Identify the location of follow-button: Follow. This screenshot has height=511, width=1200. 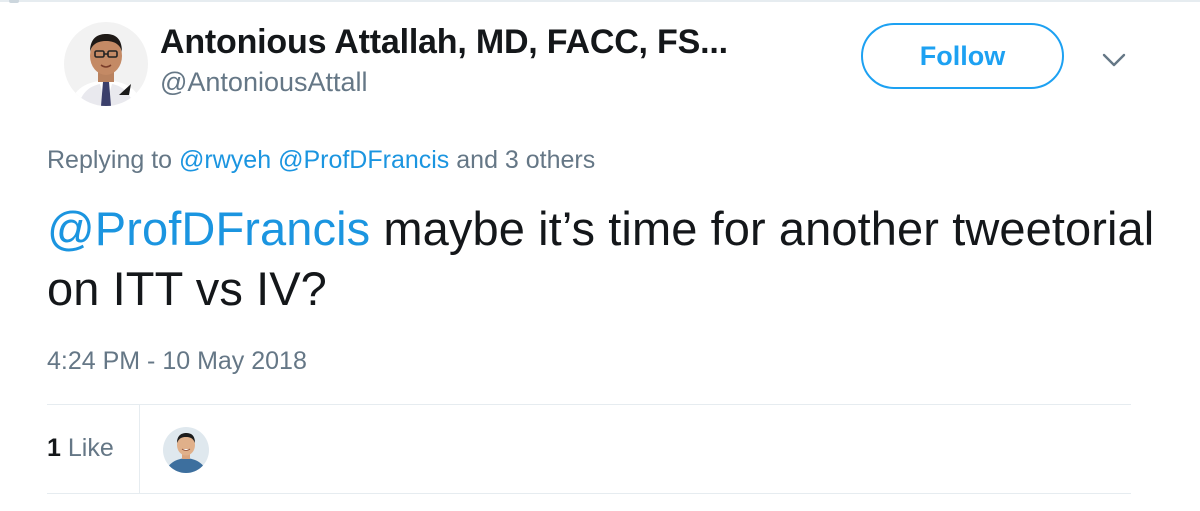
(962, 56).